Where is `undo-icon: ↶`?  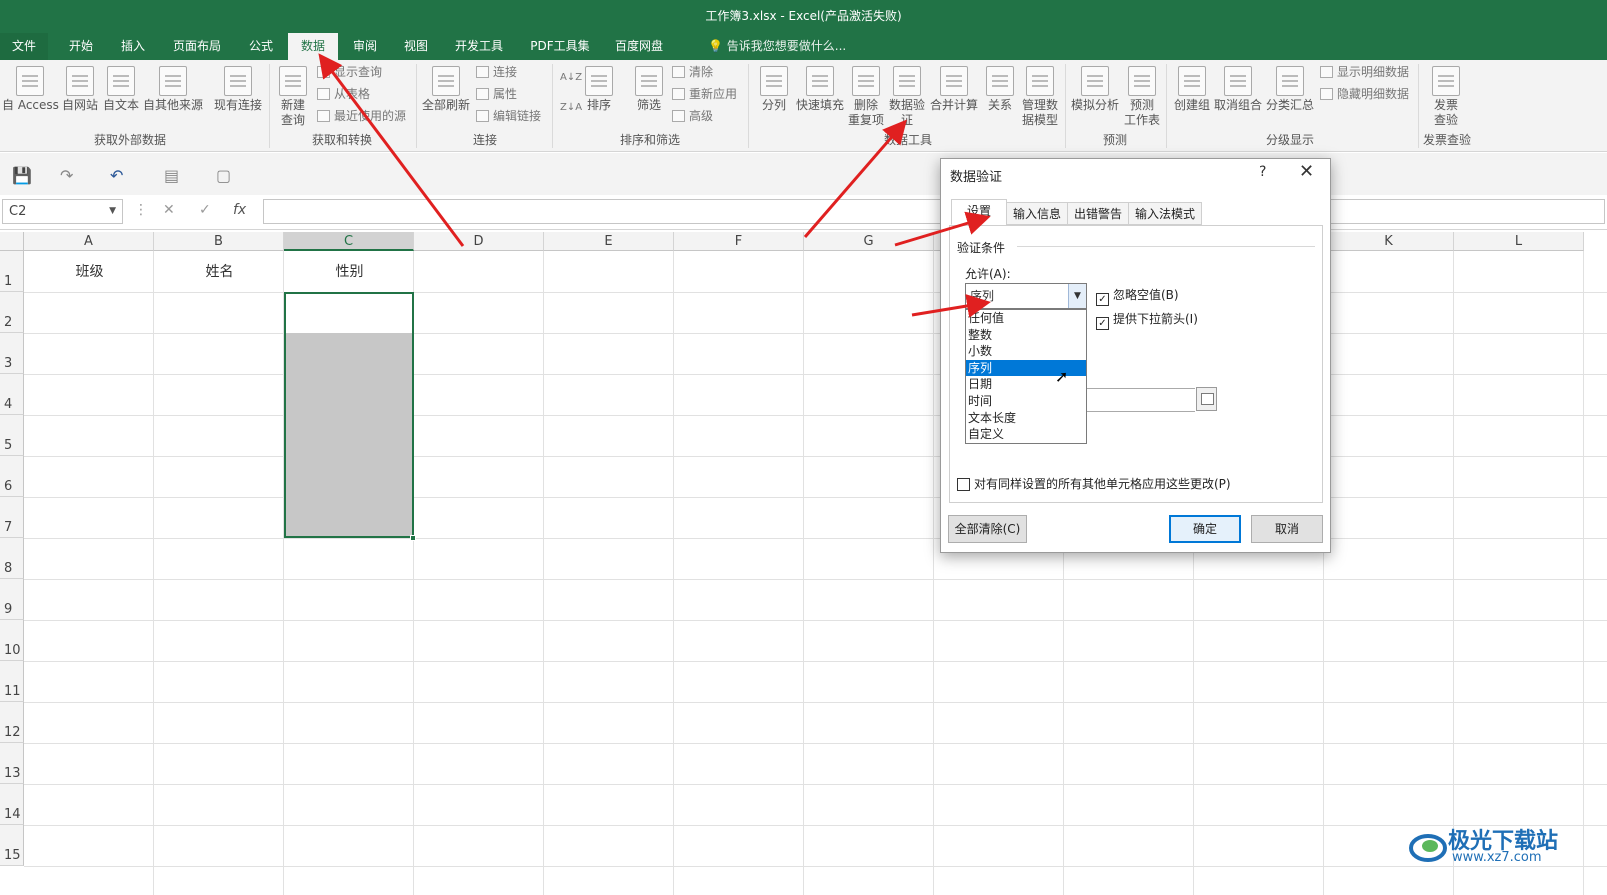
undo-icon: ↶ is located at coordinates (116, 175).